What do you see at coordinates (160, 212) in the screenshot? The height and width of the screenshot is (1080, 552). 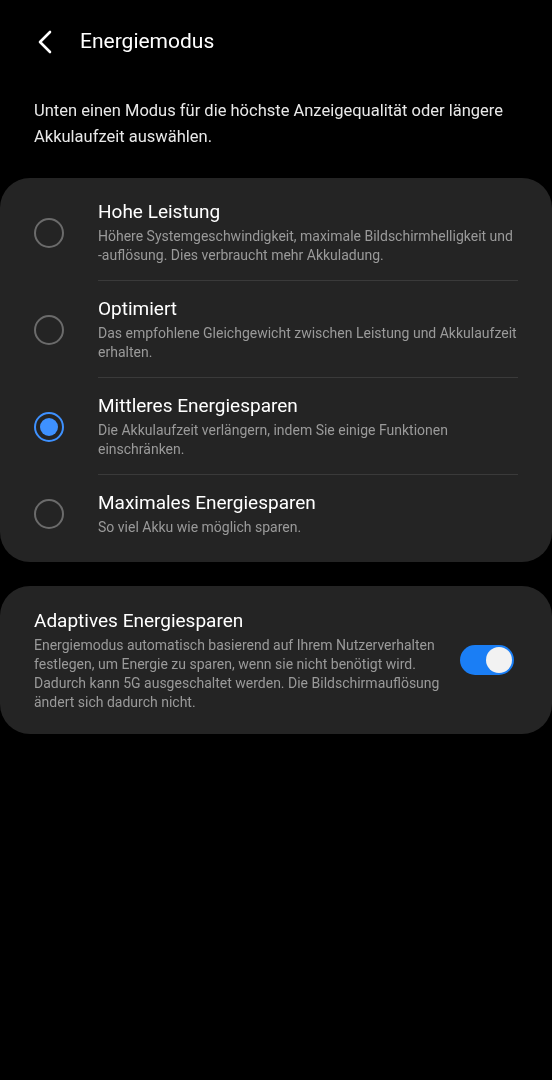 I see `mode-title: Hohe Leistung` at bounding box center [160, 212].